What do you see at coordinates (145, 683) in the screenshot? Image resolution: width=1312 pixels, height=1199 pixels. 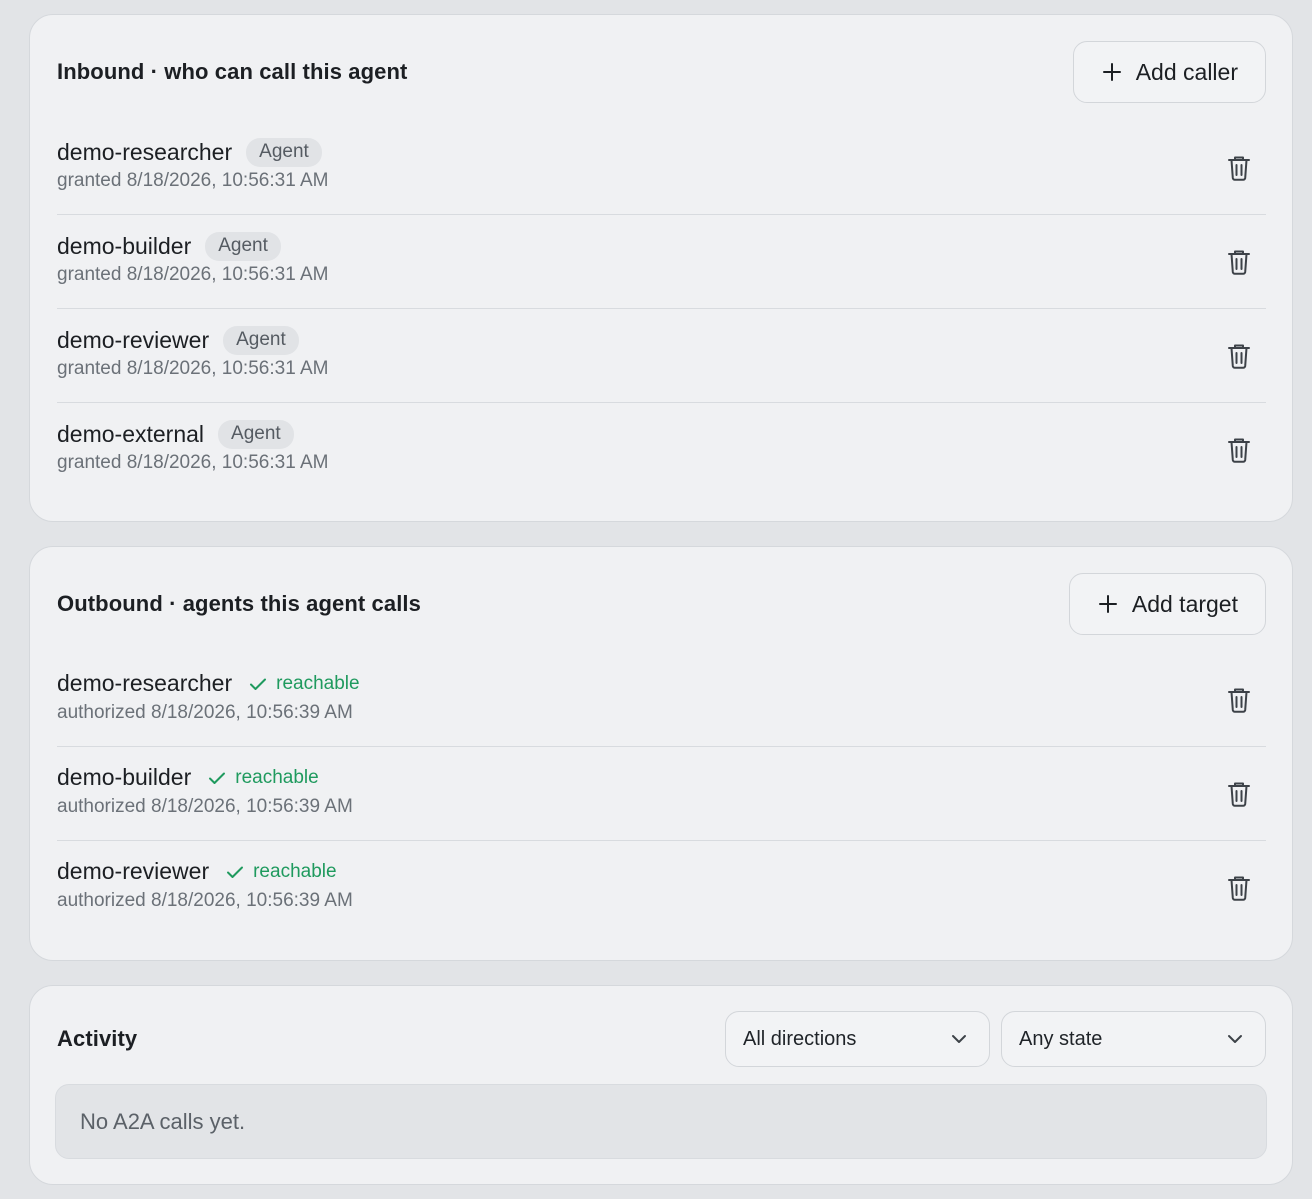 I see `target-name: demo-researcher` at bounding box center [145, 683].